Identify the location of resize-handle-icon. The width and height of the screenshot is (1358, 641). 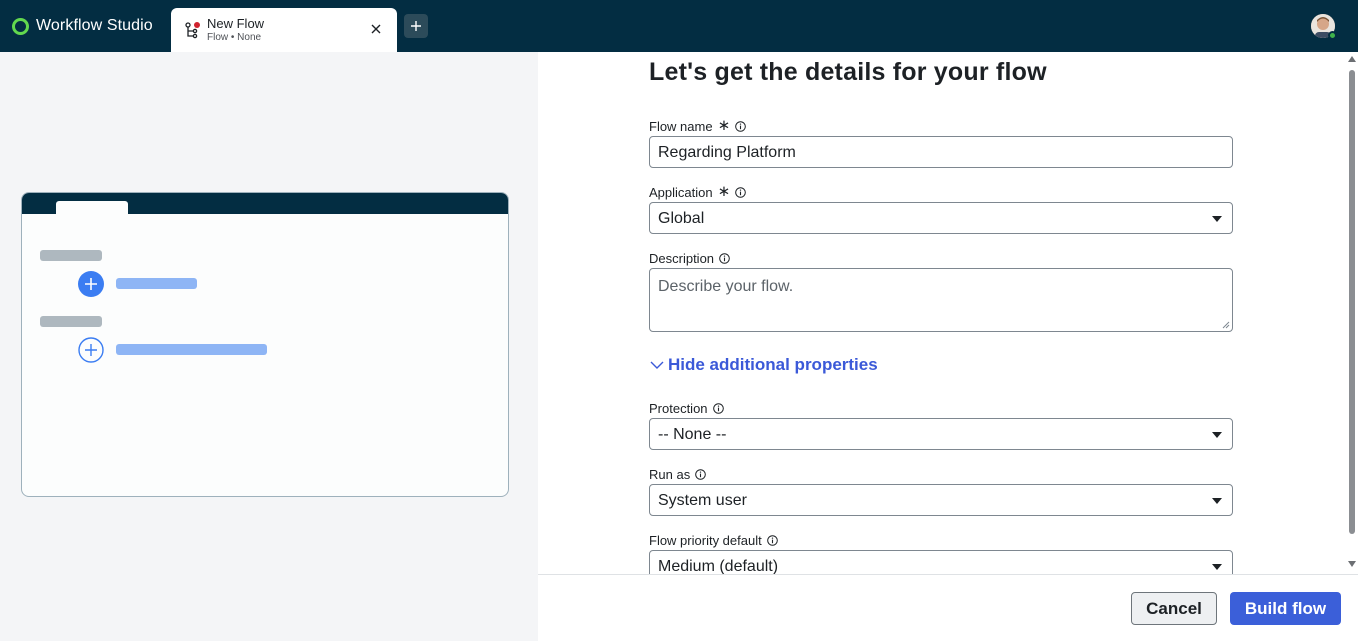
(1226, 325).